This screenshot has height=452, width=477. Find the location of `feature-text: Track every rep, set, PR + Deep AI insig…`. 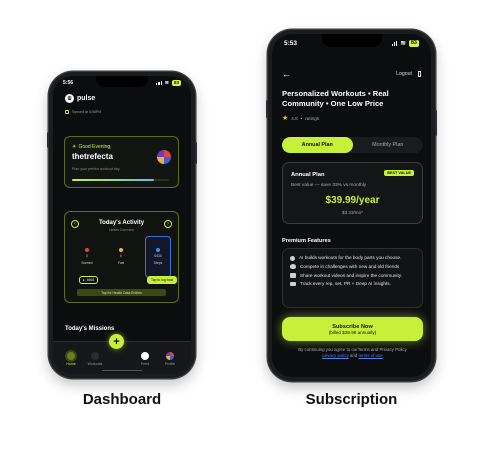

feature-text: Track every rep, set, PR + Deep AI insig… is located at coordinates (345, 284).